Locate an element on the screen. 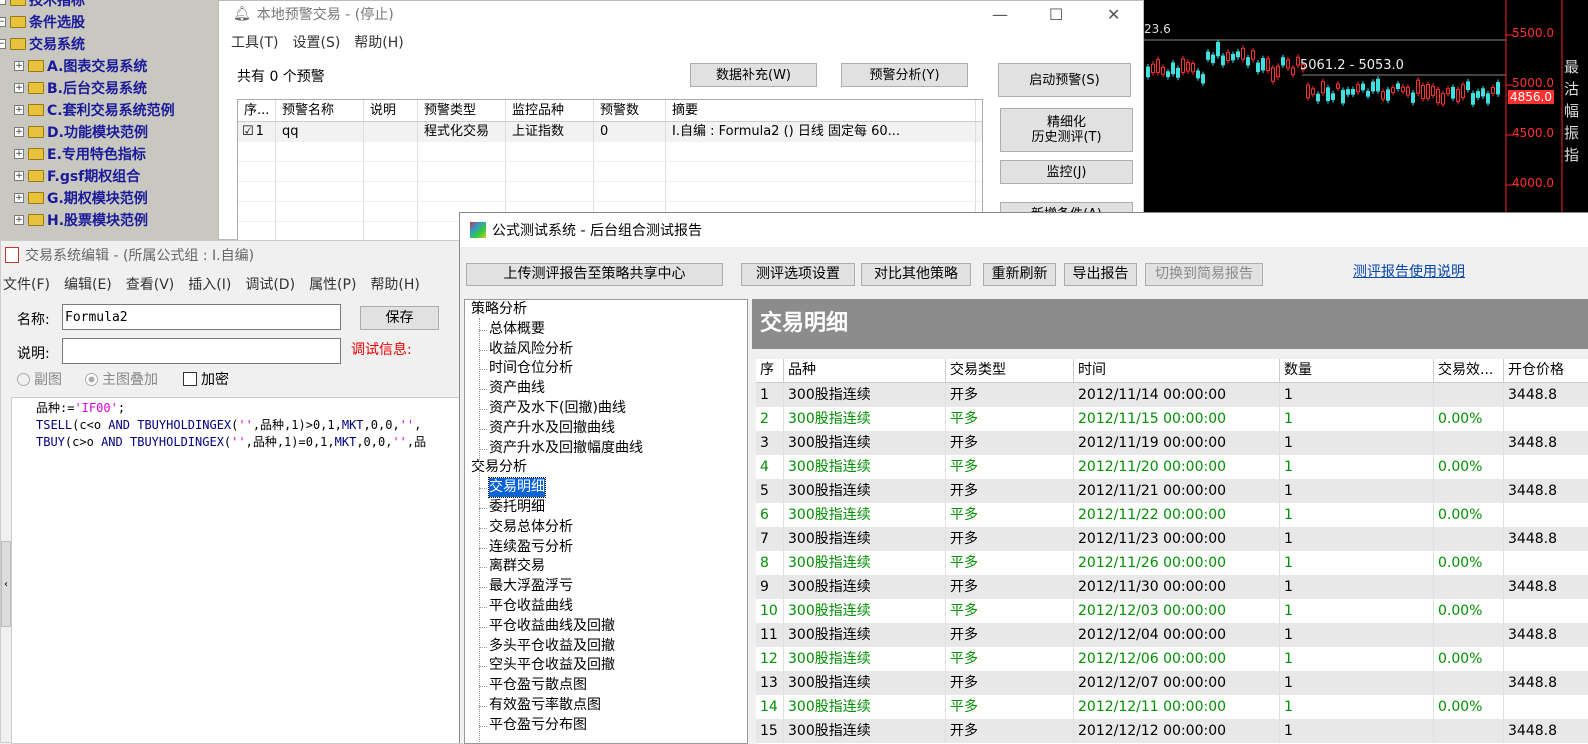  monitor-button: 监控(J) is located at coordinates (1066, 172).